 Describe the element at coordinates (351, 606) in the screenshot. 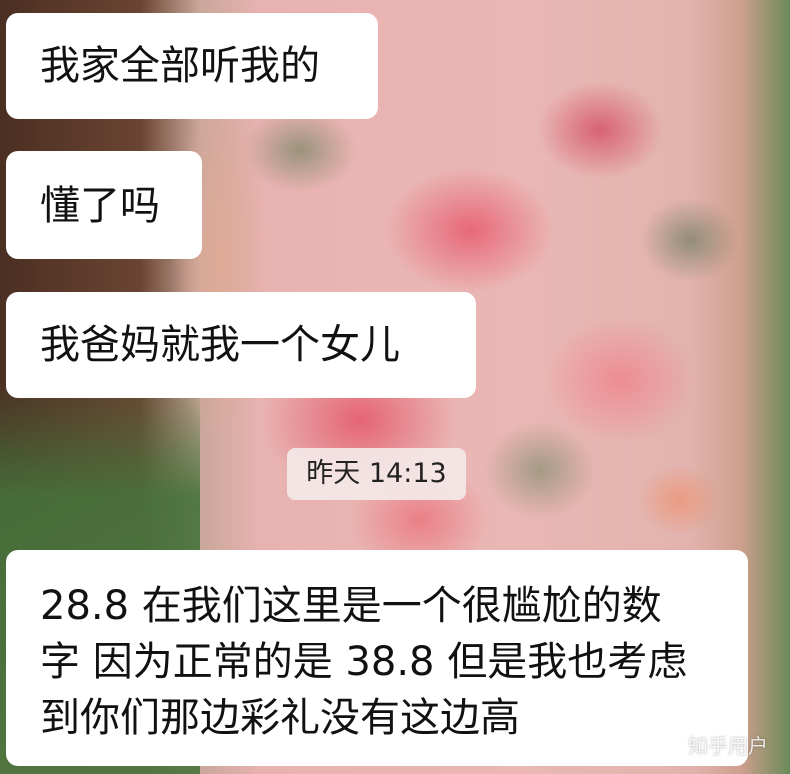

I see `message-text-line: 28.8 在我们这里是一个很尴尬的数` at that location.